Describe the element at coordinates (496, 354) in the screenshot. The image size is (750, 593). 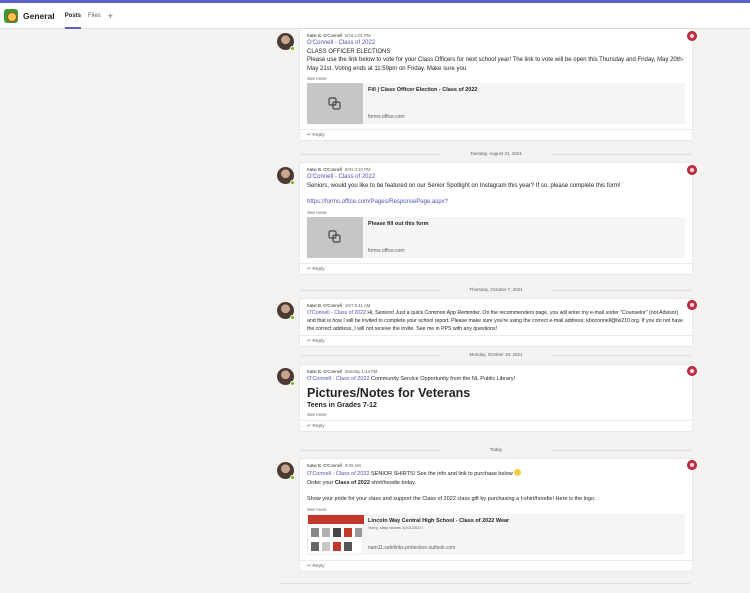
I see `date-divider: Monday, October 18, 2021` at that location.